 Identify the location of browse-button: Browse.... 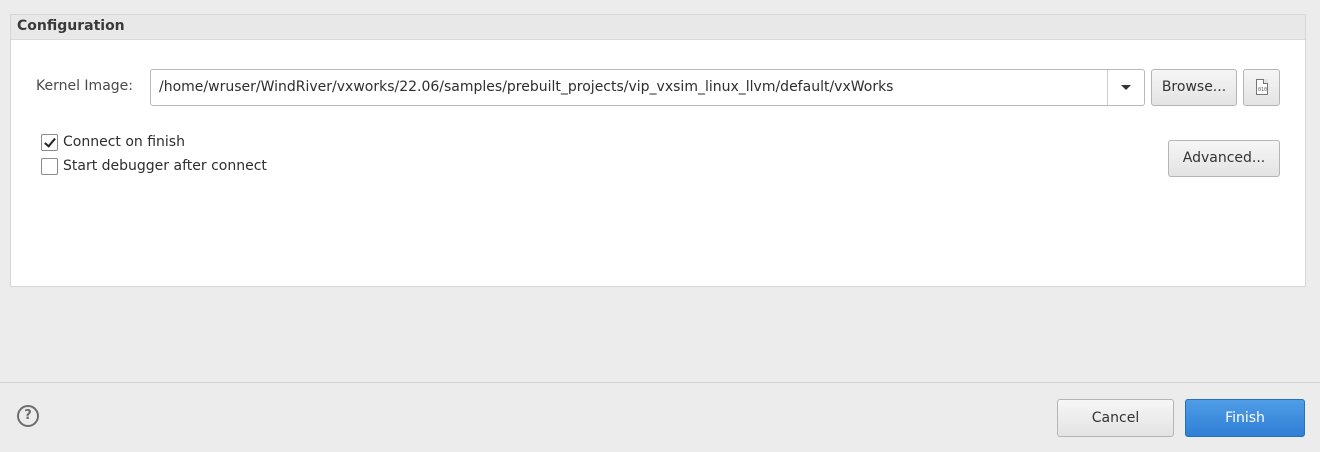
(1194, 87).